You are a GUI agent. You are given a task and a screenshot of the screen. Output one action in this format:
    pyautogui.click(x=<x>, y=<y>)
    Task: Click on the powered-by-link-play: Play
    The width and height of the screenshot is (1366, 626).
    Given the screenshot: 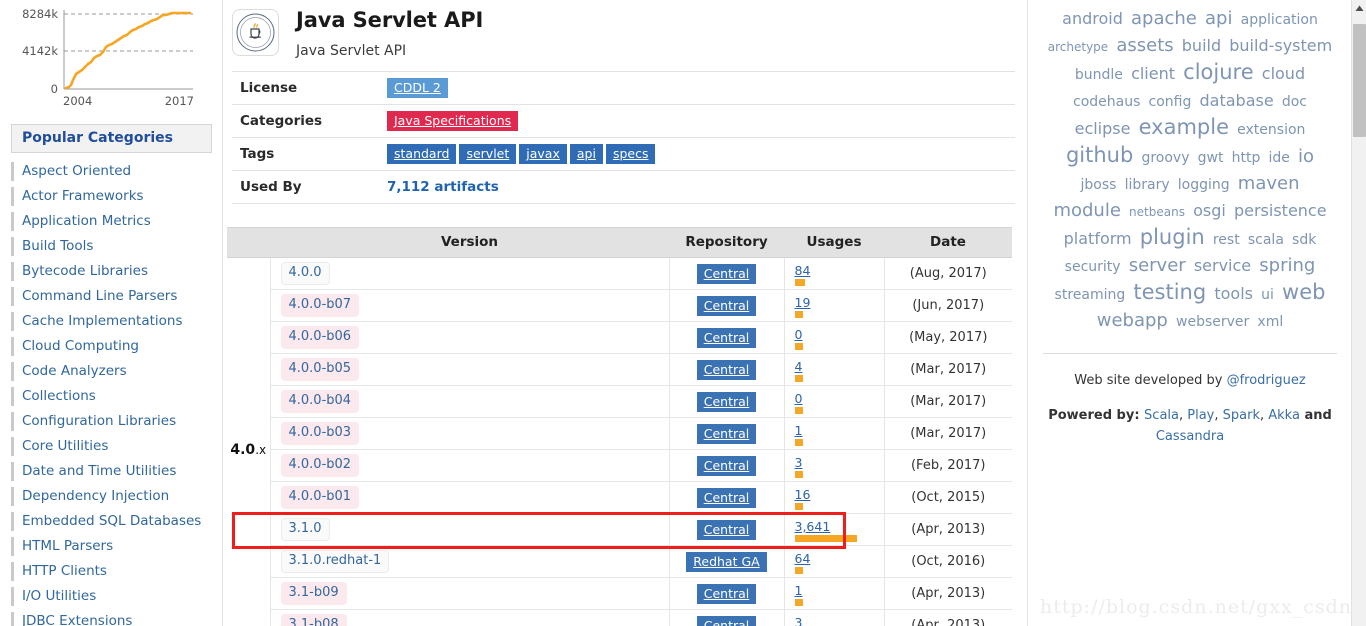 What is the action you would take?
    pyautogui.click(x=1200, y=415)
    